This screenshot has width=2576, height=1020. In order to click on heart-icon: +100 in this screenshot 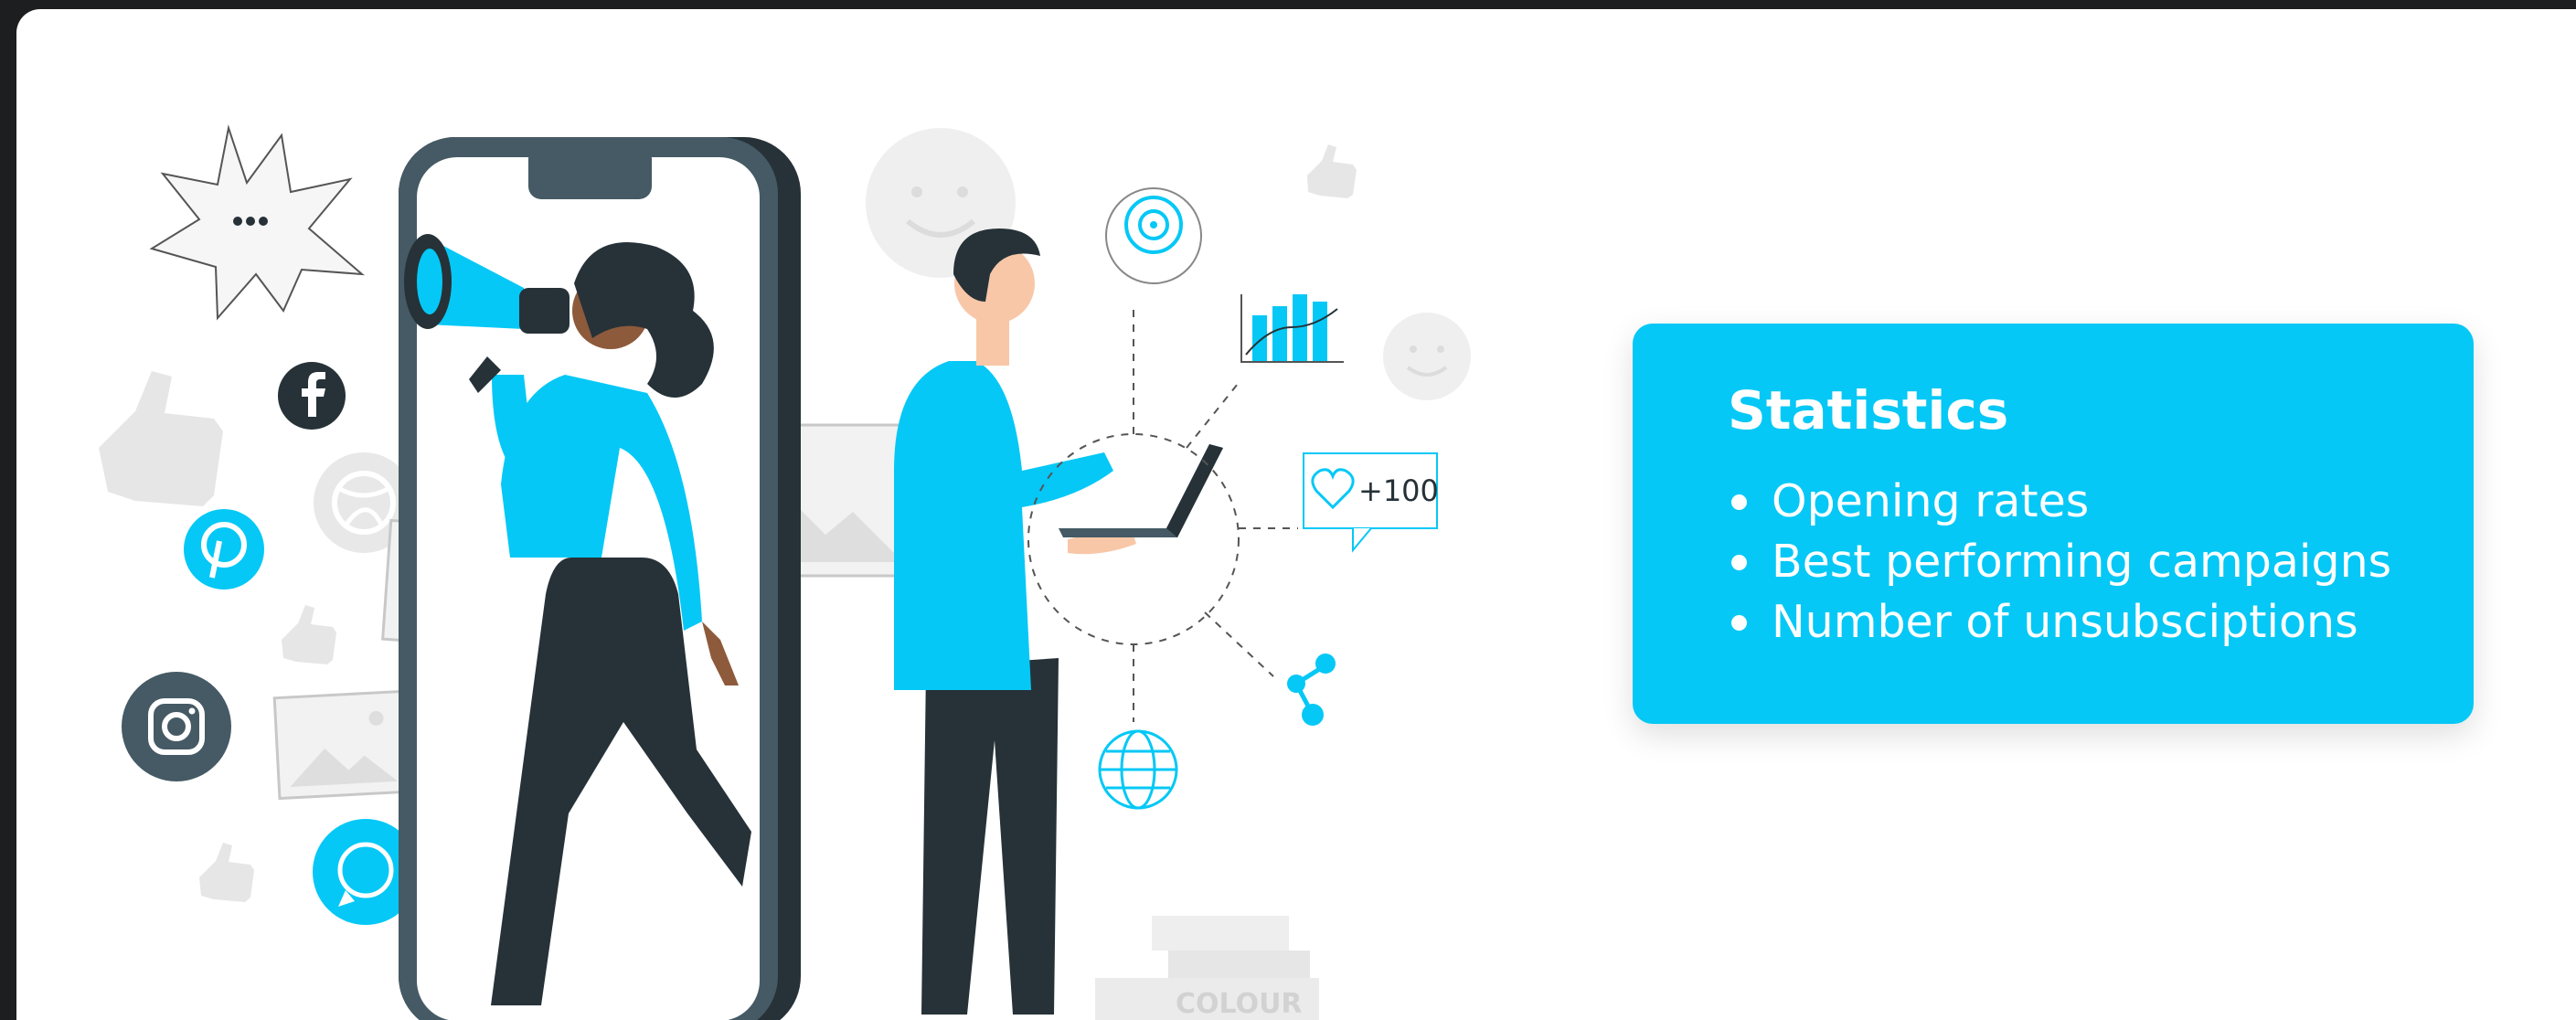, I will do `click(1371, 503)`.